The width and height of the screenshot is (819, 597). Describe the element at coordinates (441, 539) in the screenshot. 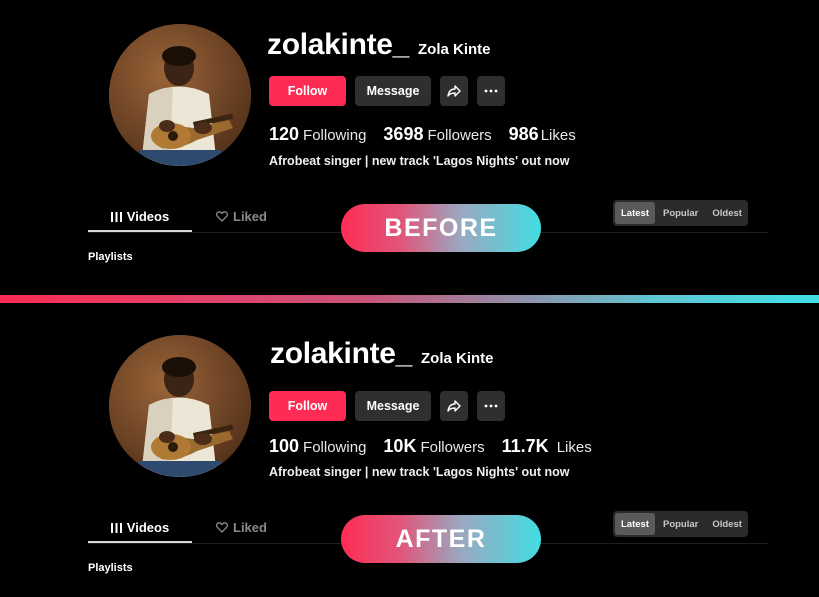

I see `after-label: AFTER` at that location.